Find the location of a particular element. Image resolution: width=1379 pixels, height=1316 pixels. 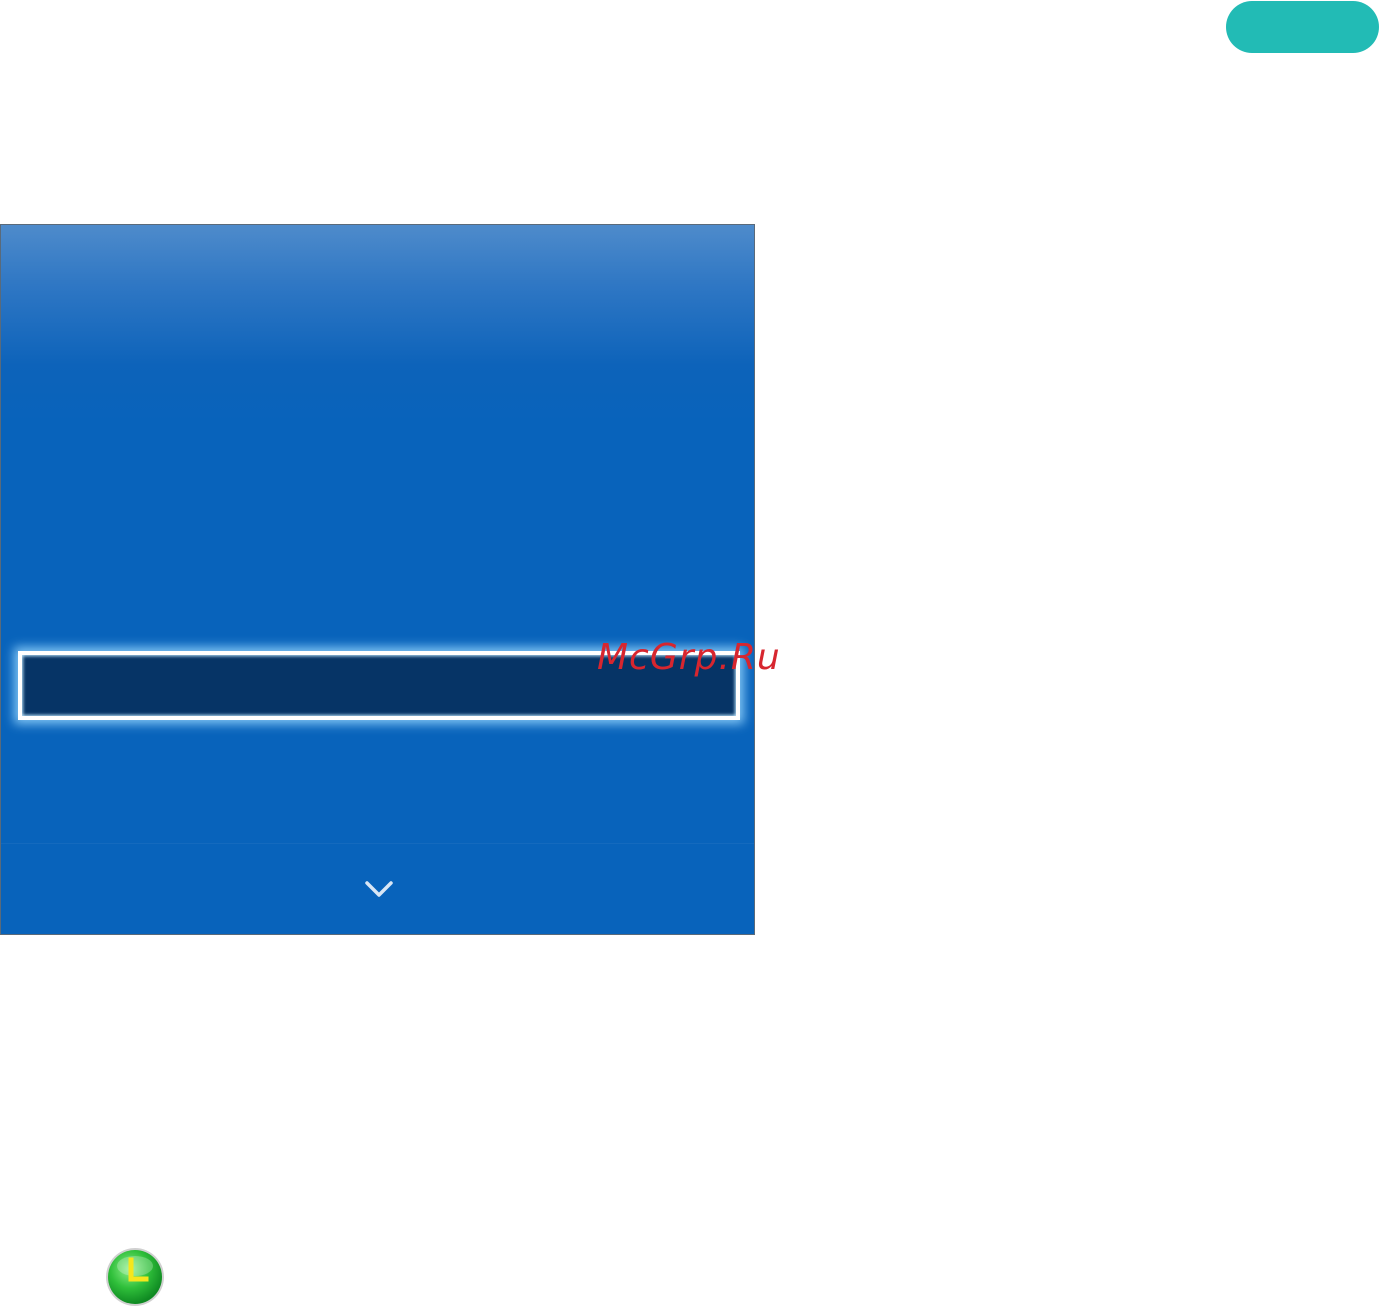

chevron-down-icon is located at coordinates (379, 889).